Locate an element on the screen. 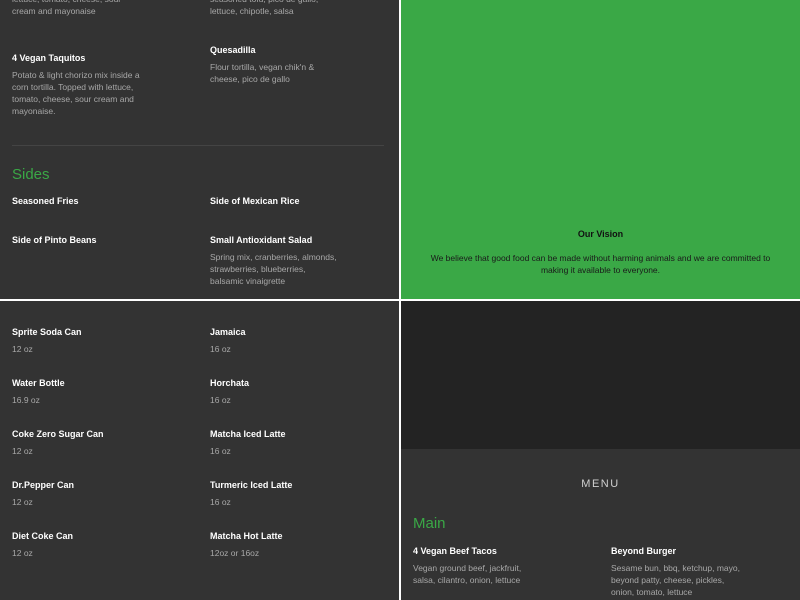  drink-name: Sprite Soda Can is located at coordinates (47, 332).